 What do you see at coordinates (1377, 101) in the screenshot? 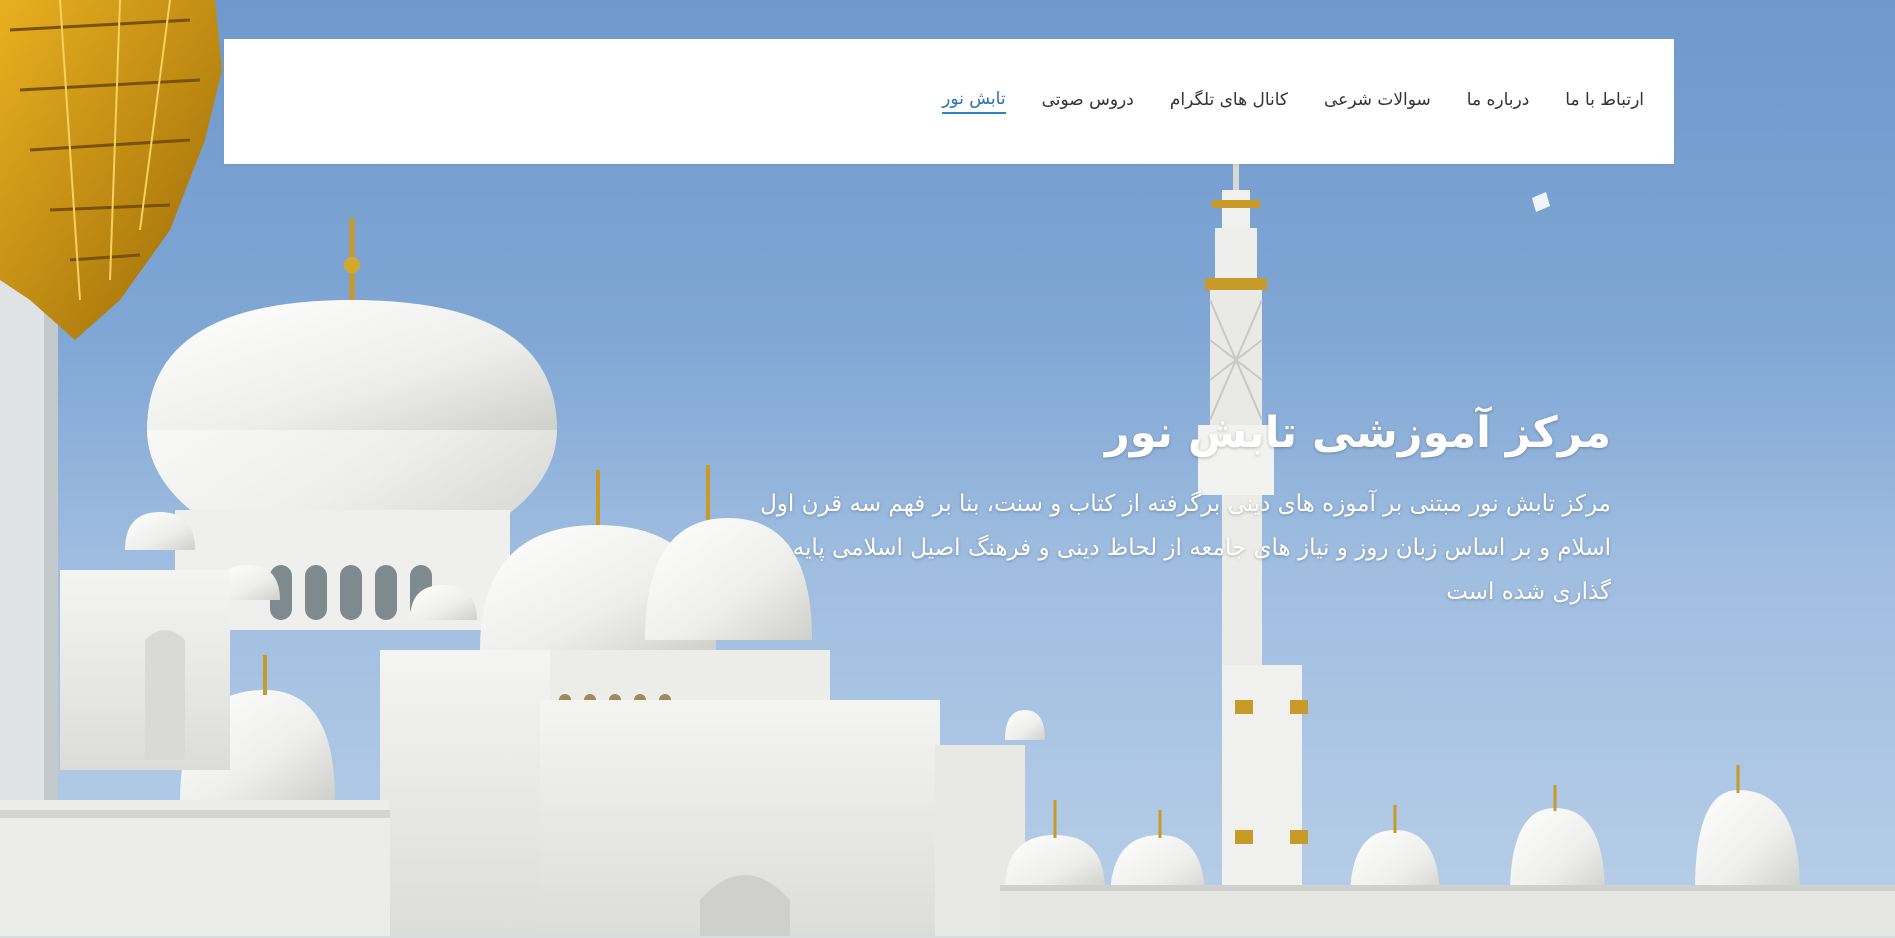
I see `nav-item-religious-questions: سوالات شرعی` at bounding box center [1377, 101].